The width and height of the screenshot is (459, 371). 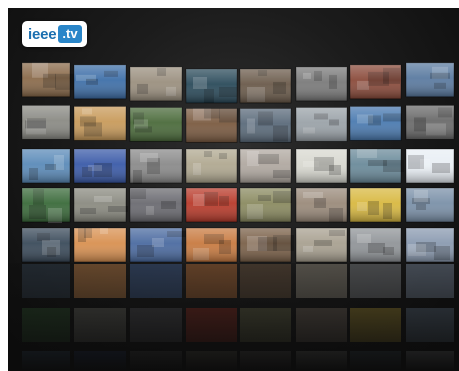 I want to click on video-tile-robot, so click(x=211, y=166).